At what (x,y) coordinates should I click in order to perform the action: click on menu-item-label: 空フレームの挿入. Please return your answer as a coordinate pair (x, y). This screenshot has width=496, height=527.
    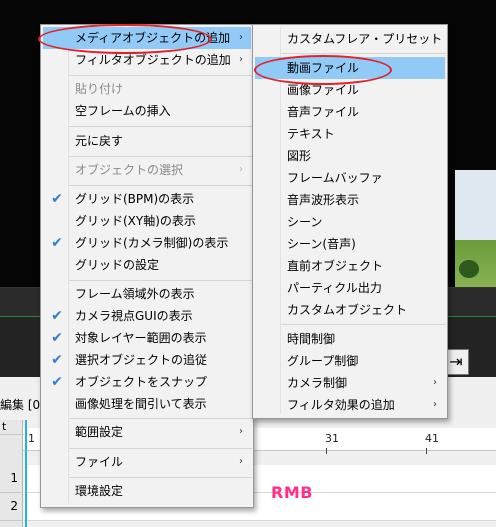
    Looking at the image, I should click on (123, 111).